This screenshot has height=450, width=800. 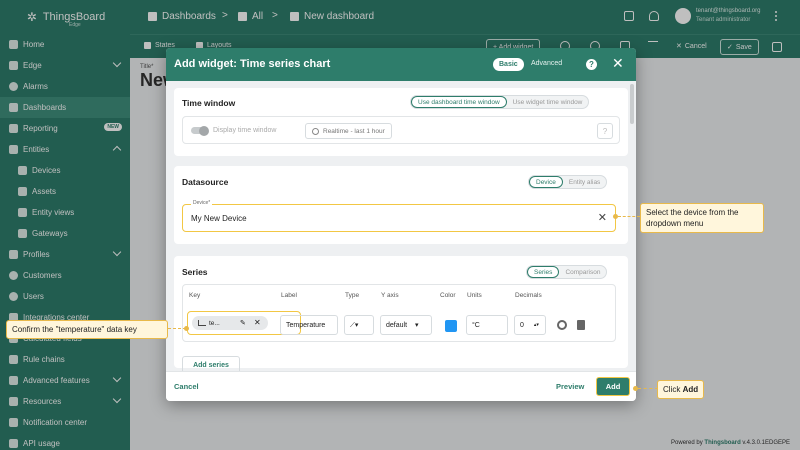 What do you see at coordinates (245, 130) in the screenshot?
I see `display-time-window-label: Display time window` at bounding box center [245, 130].